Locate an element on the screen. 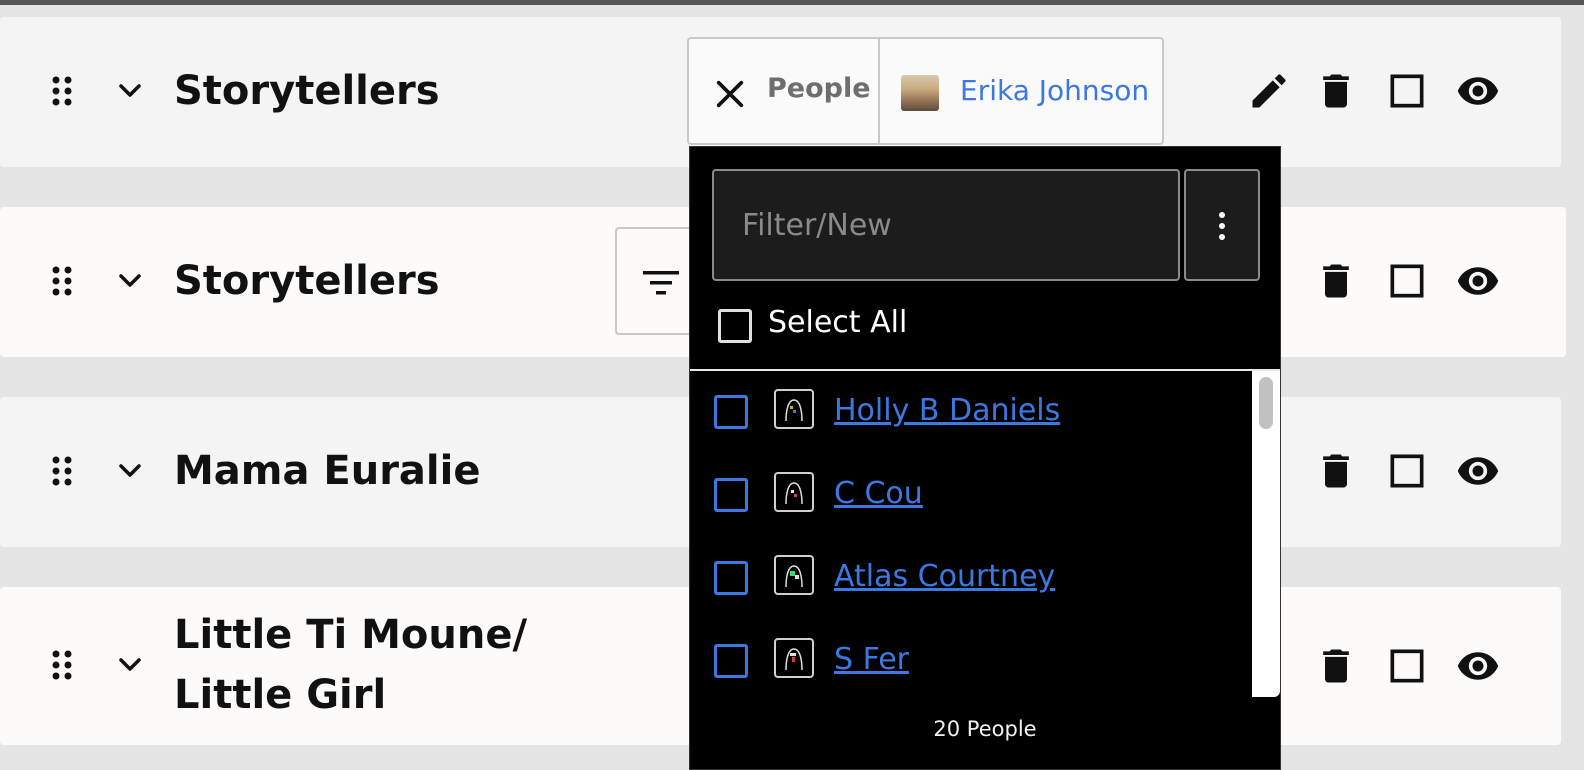 Image resolution: width=1584 pixels, height=770 pixels. person-link: S Fer is located at coordinates (871, 659).